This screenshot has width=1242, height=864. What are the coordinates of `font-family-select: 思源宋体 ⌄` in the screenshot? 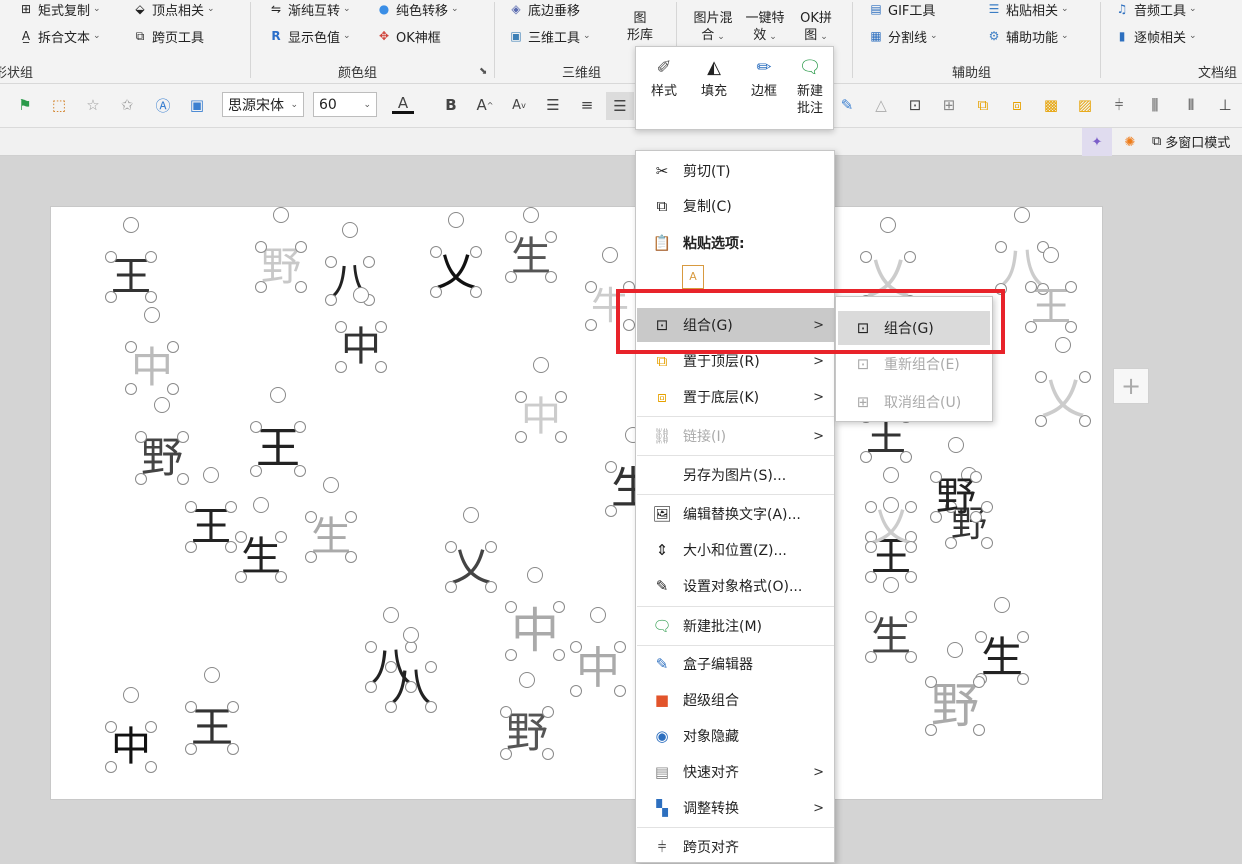 It's located at (263, 104).